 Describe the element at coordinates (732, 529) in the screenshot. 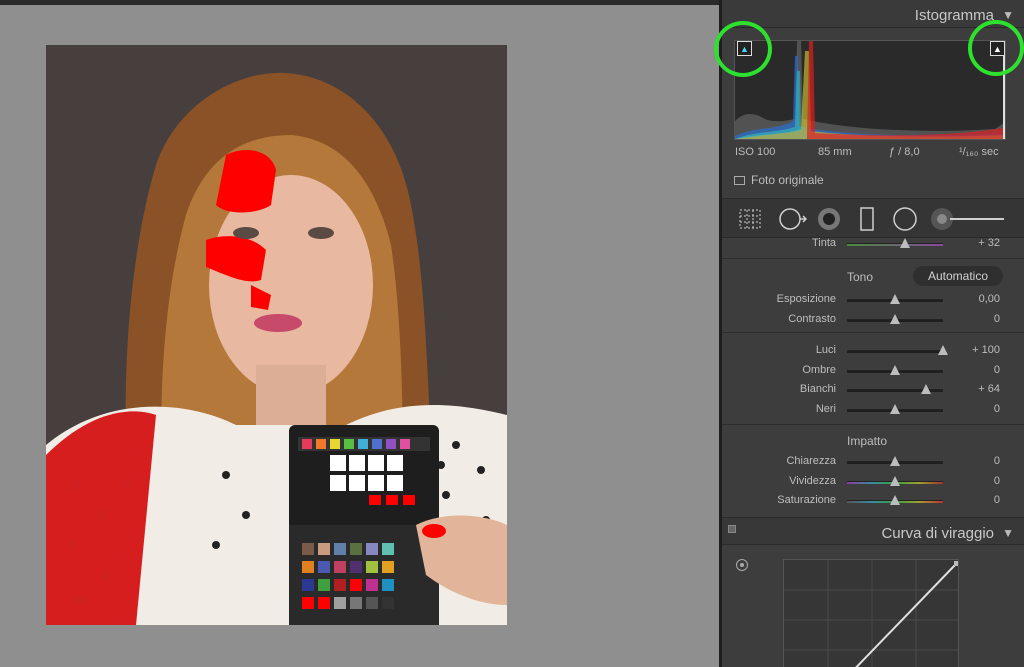

I see `panel-toggle-icon` at that location.